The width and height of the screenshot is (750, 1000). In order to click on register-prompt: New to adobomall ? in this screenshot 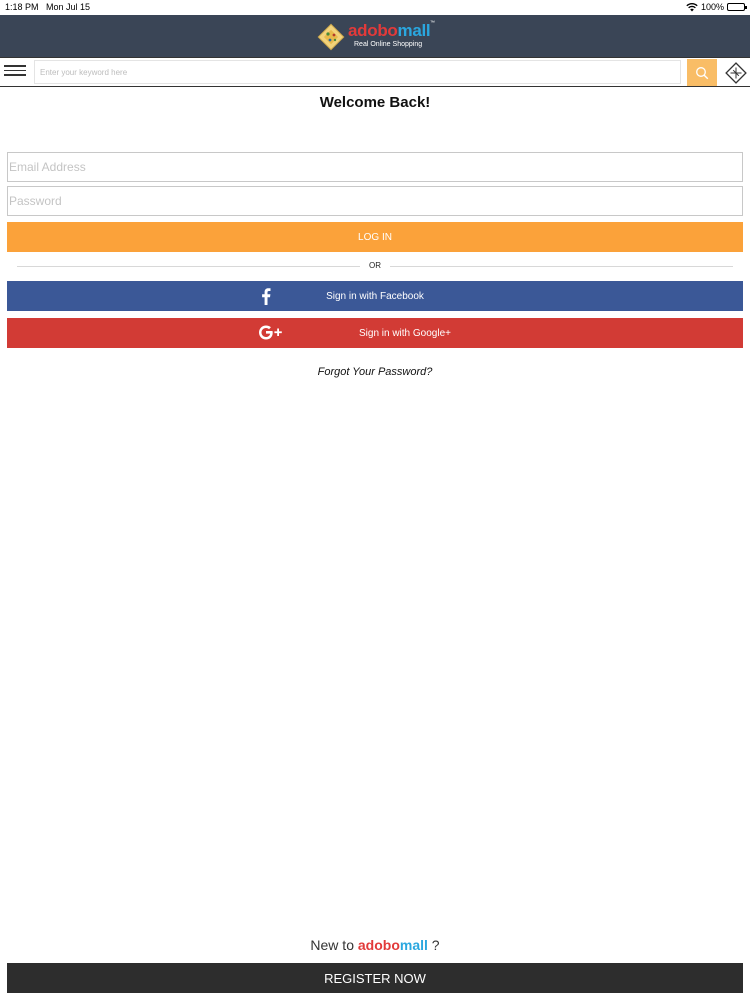, I will do `click(375, 945)`.